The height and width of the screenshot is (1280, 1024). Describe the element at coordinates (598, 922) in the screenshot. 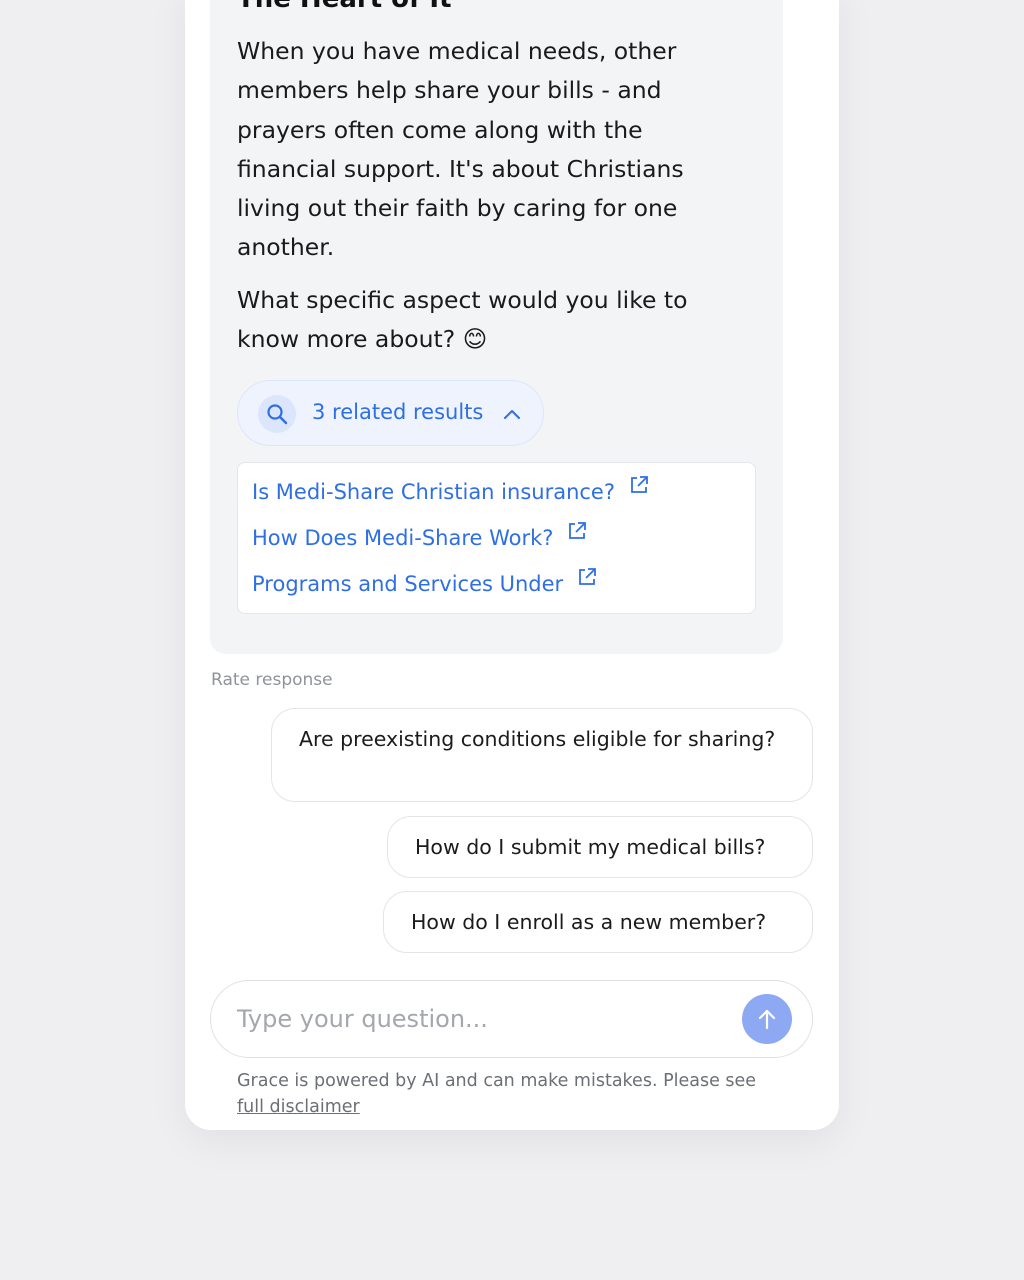

I see `suggestion-chip: How do I enroll as a new member?` at that location.